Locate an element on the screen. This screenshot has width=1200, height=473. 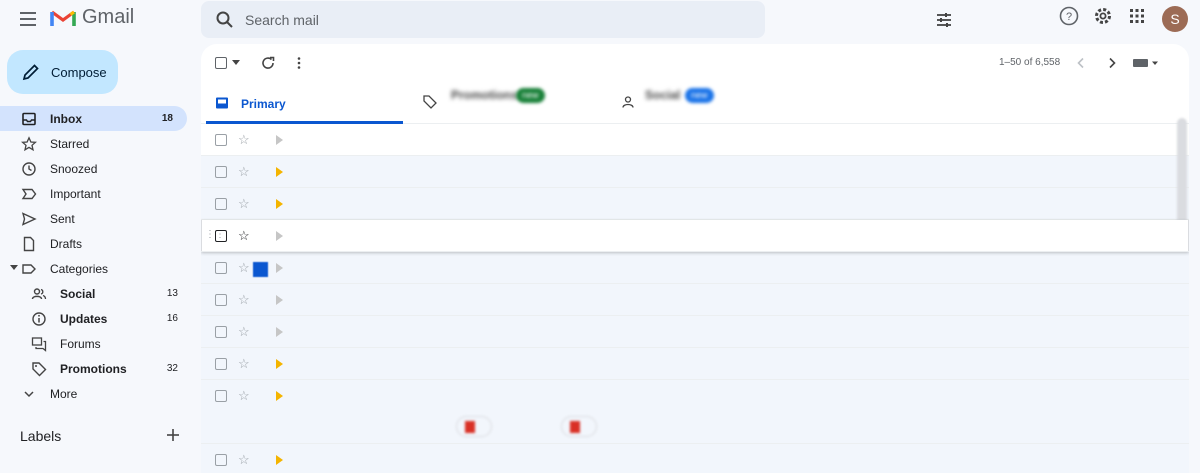
refresh-icon is located at coordinates (268, 63).